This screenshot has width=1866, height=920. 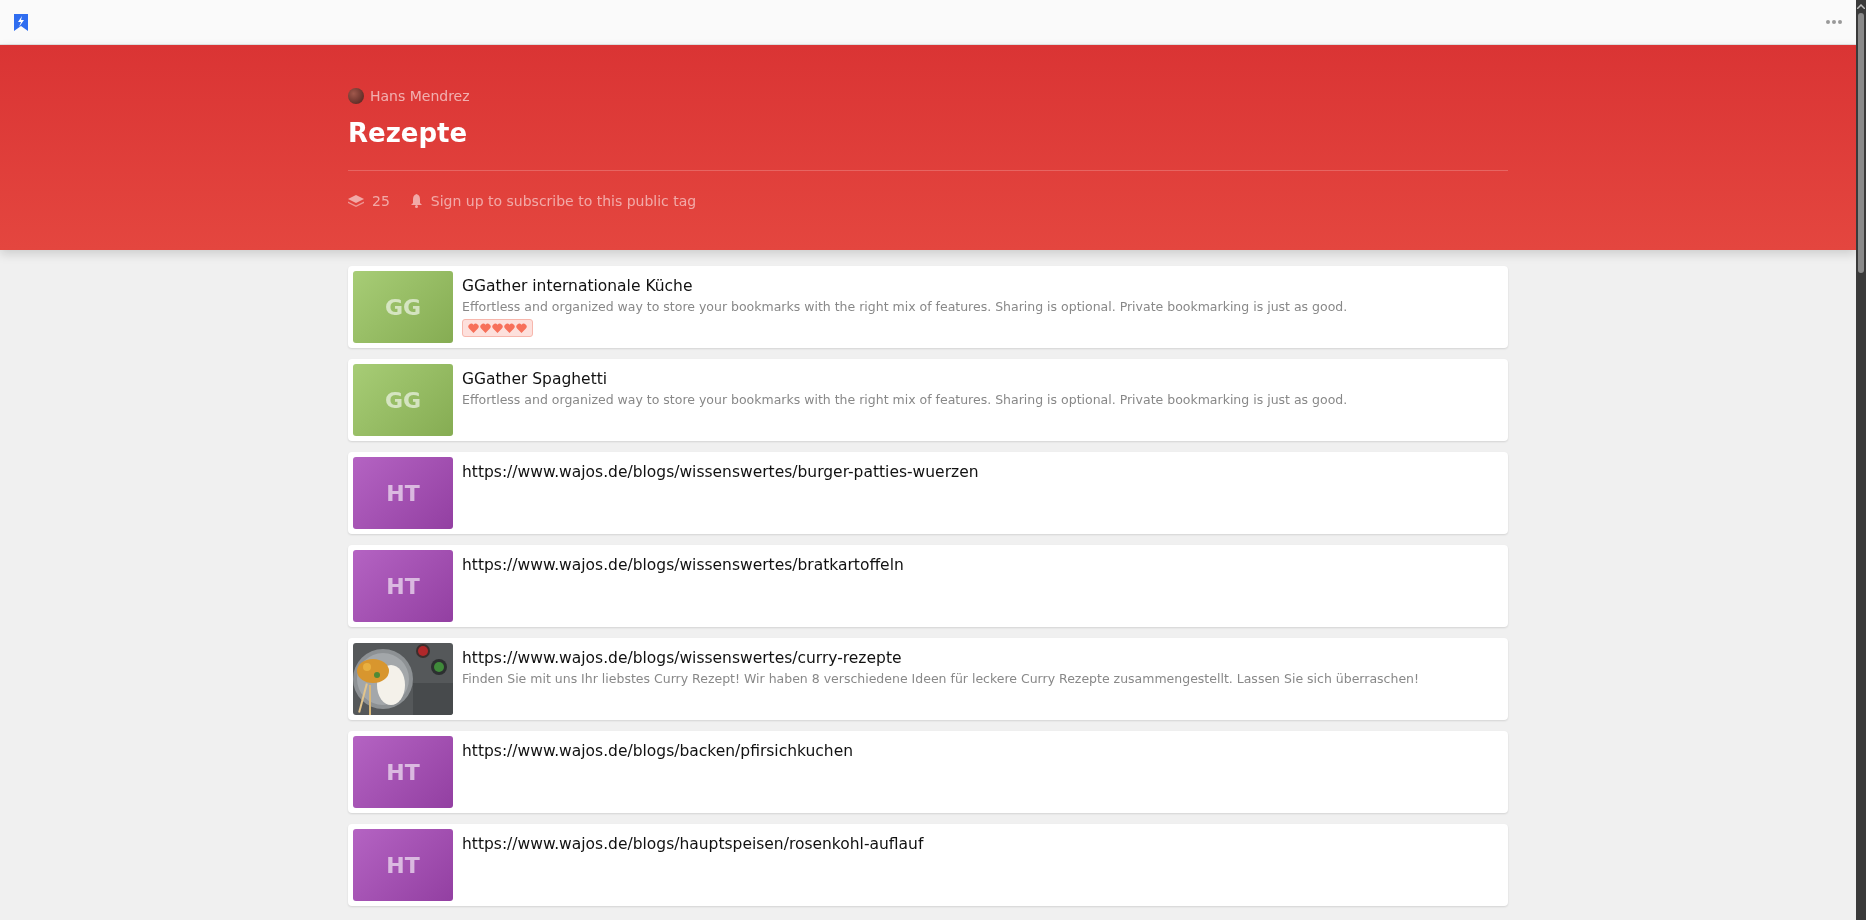 What do you see at coordinates (408, 133) in the screenshot?
I see `tag-title: Rezepte` at bounding box center [408, 133].